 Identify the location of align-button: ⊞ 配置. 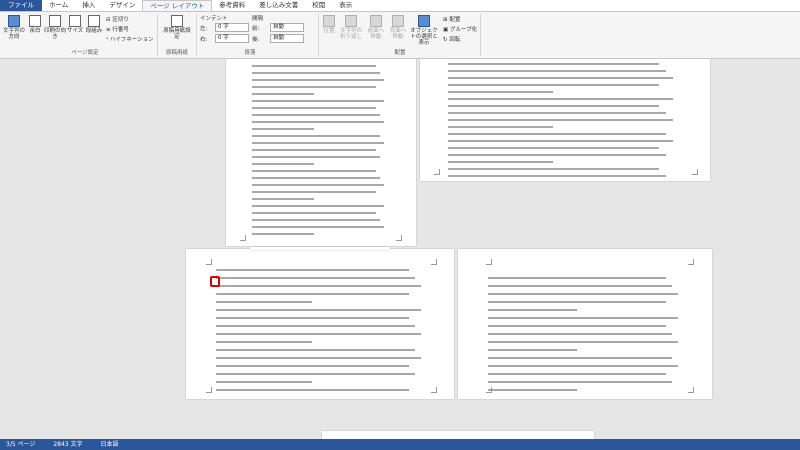
(451, 19).